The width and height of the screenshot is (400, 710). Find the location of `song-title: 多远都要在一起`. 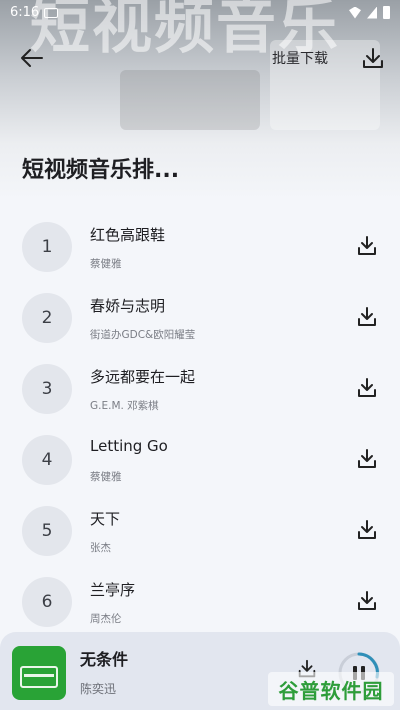

song-title: 多远都要在一起 is located at coordinates (143, 377).